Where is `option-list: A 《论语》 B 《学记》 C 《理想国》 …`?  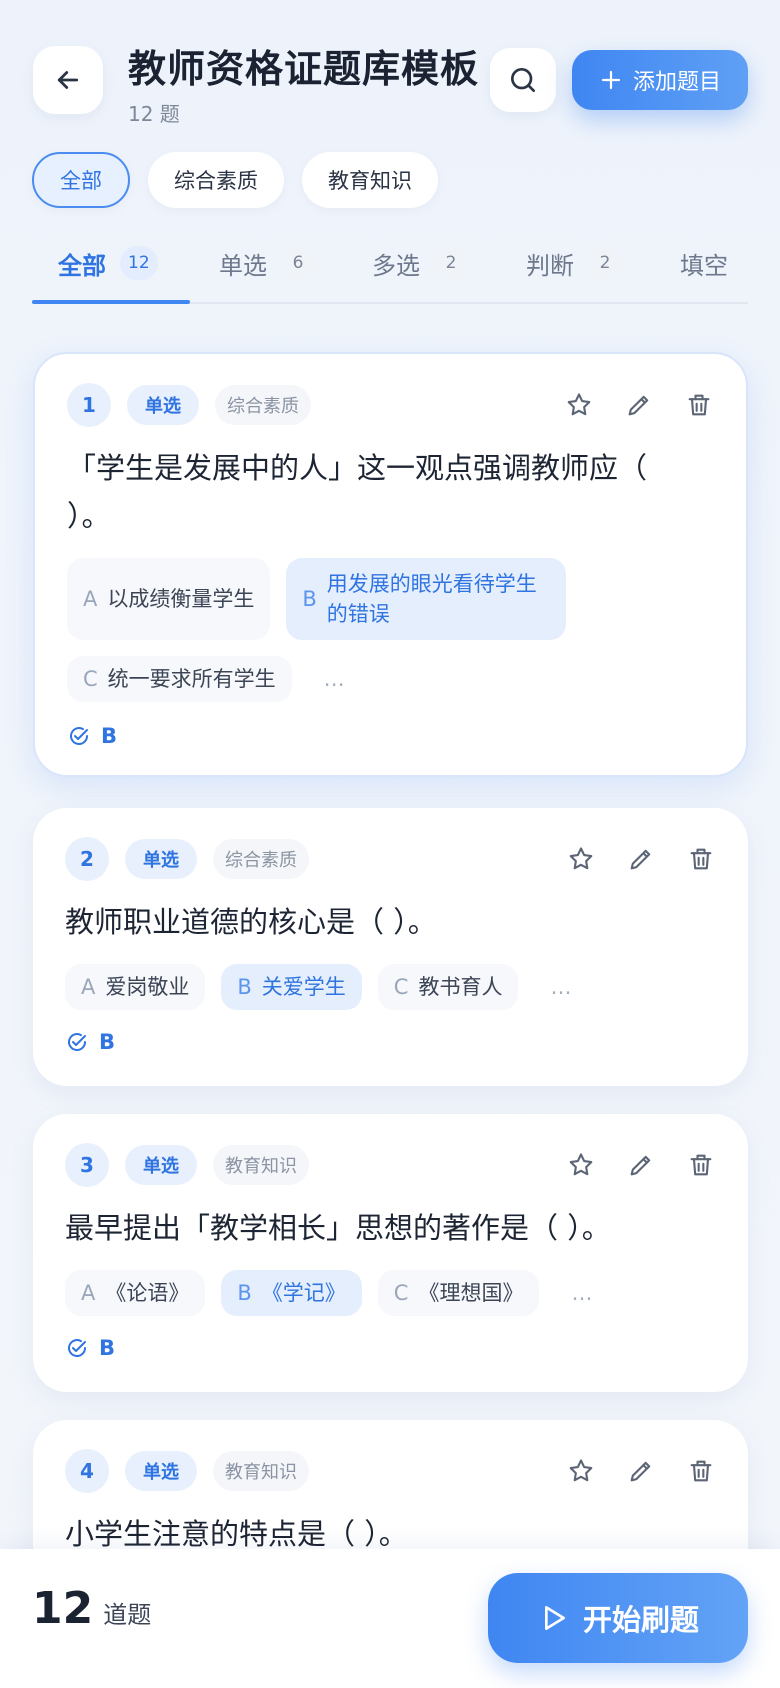
option-list: A 《论语》 B 《学记》 C 《理想国》 … is located at coordinates (390, 1293).